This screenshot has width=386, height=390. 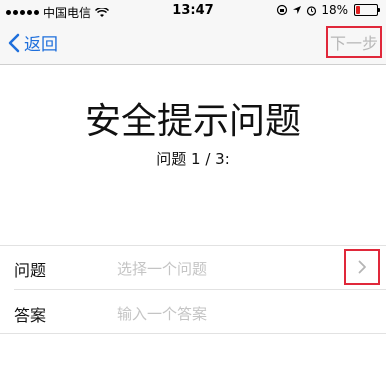 I want to click on chevron-right-icon, so click(x=362, y=267).